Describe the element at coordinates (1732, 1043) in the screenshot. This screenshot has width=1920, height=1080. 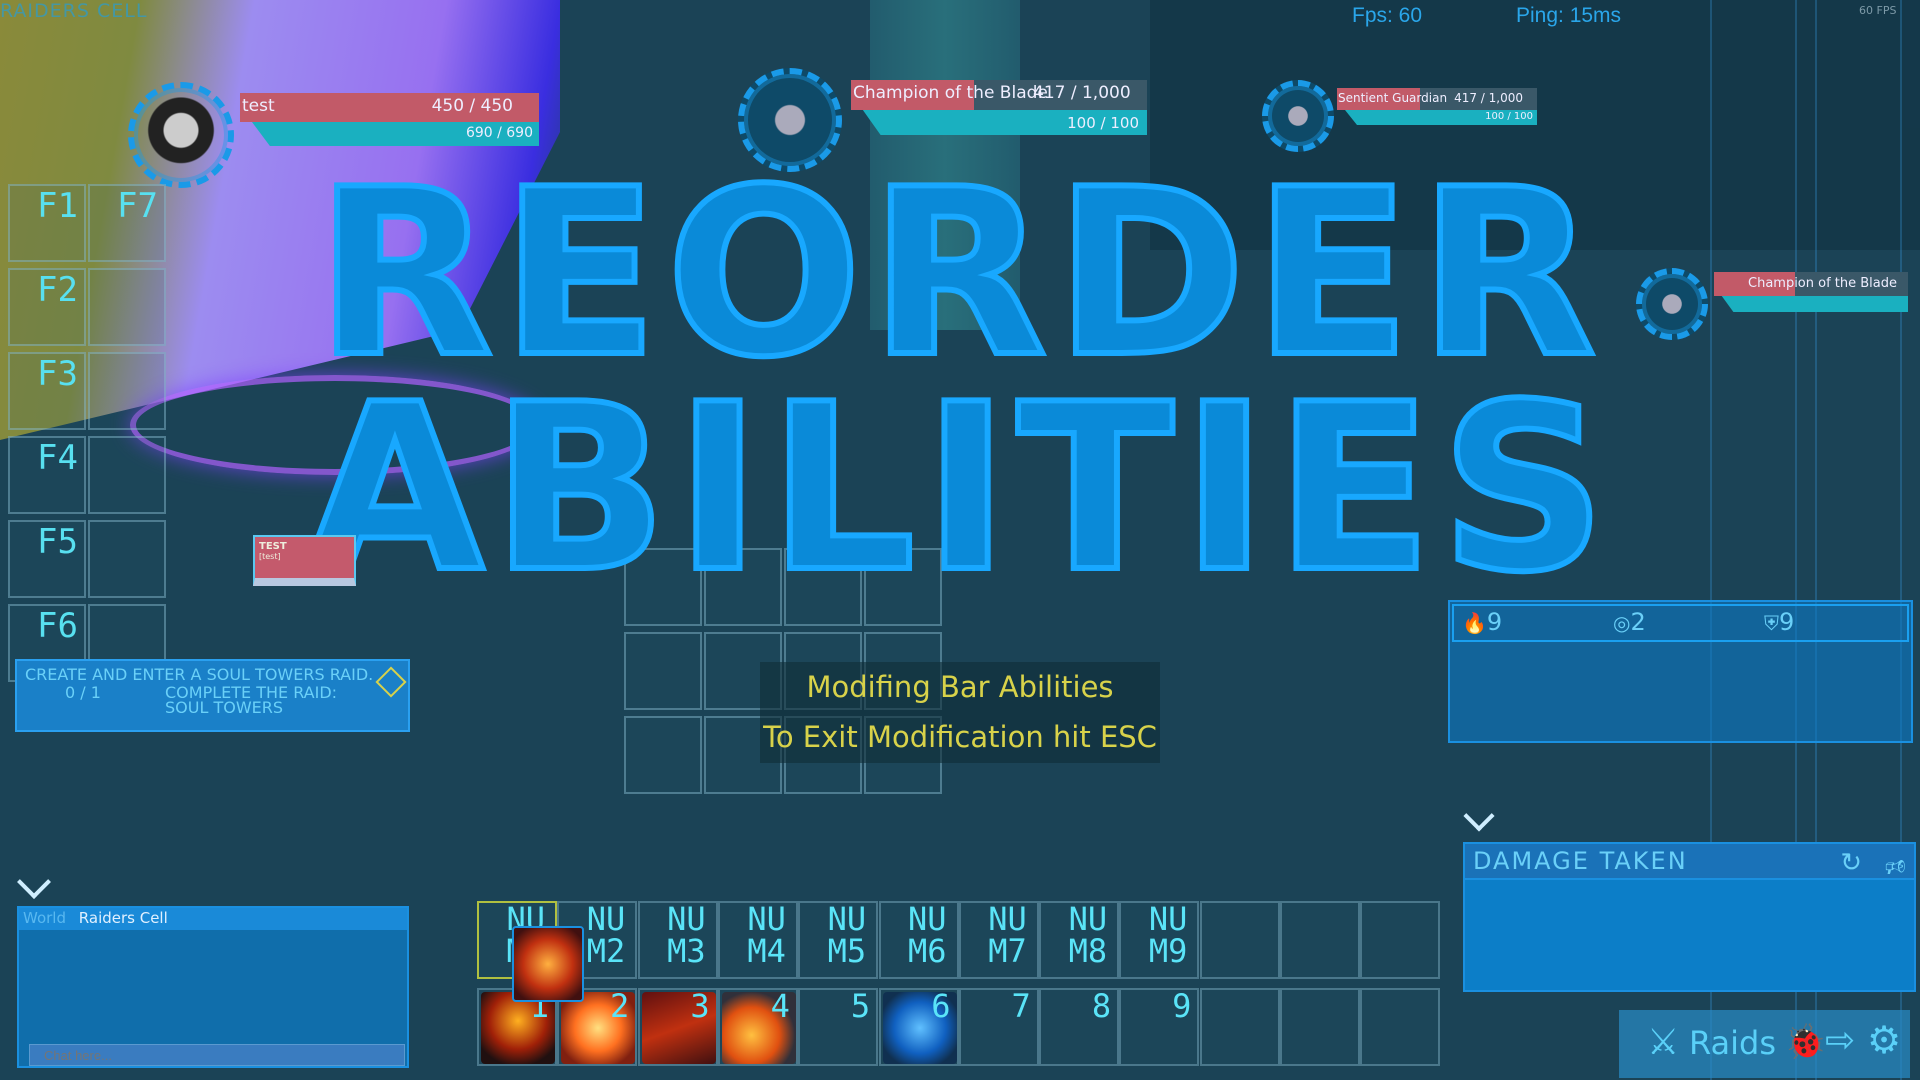
I see `raids-button: Raids` at that location.